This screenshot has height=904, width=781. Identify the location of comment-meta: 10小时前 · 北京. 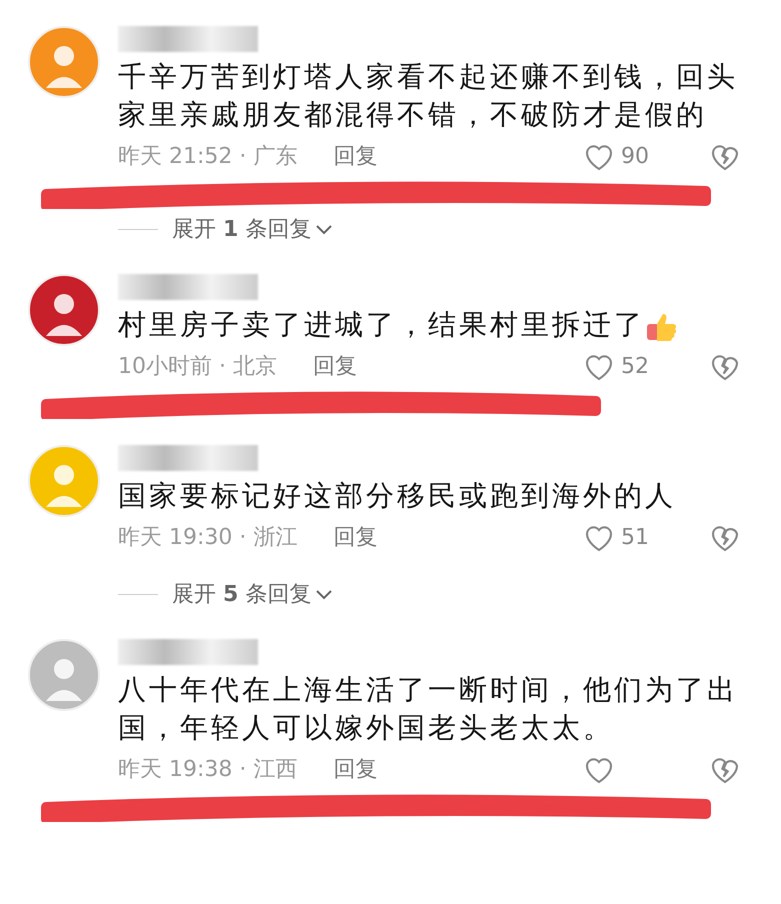
(197, 367).